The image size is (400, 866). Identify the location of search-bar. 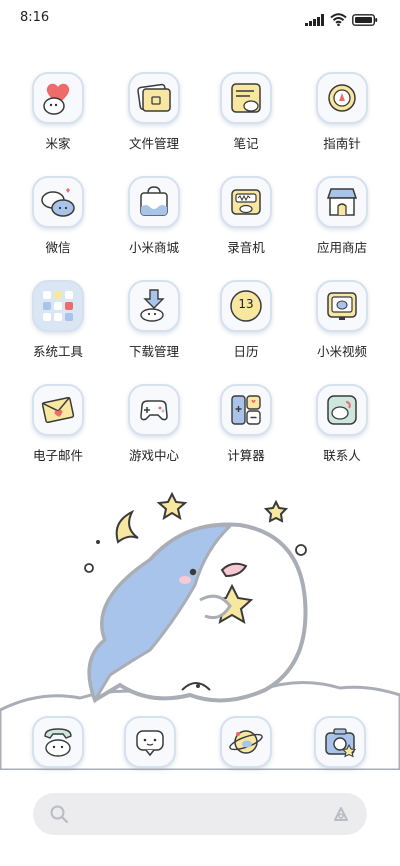
(200, 814).